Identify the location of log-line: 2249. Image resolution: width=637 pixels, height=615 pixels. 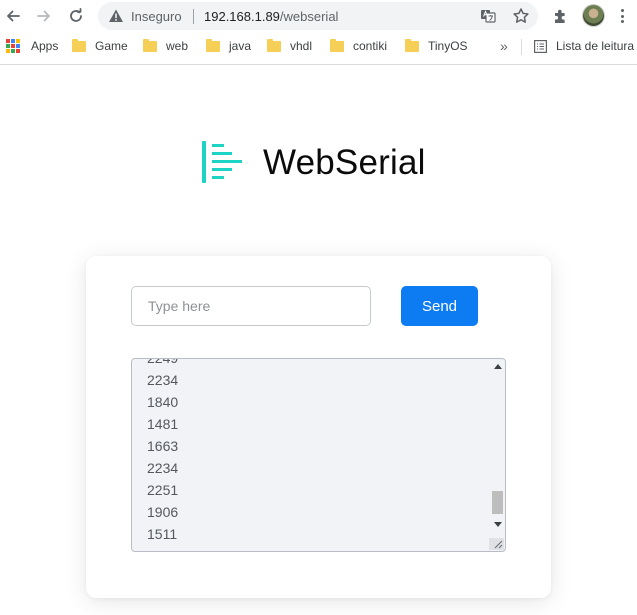
(163, 362).